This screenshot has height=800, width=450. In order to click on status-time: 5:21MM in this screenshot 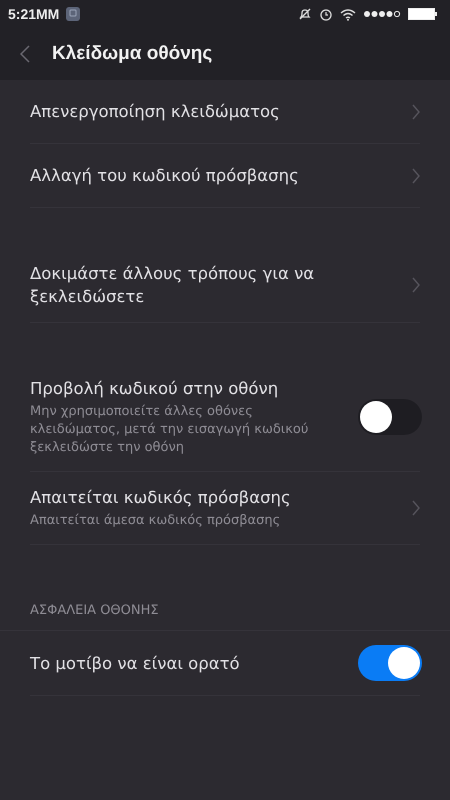, I will do `click(34, 14)`.